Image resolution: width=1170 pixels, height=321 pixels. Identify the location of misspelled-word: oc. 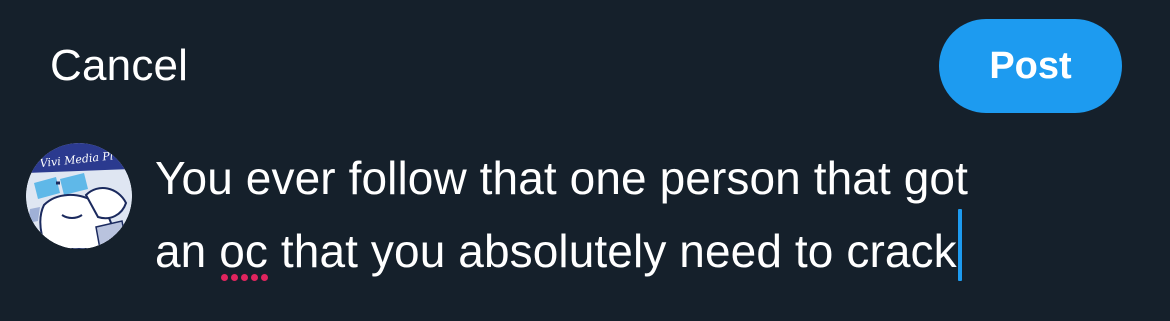
(244, 252).